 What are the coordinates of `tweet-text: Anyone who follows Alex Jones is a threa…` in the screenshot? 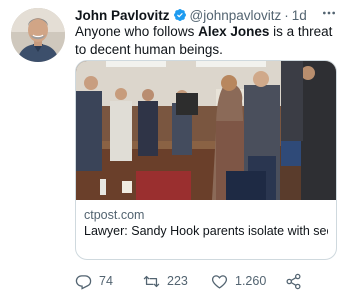 It's located at (206, 41).